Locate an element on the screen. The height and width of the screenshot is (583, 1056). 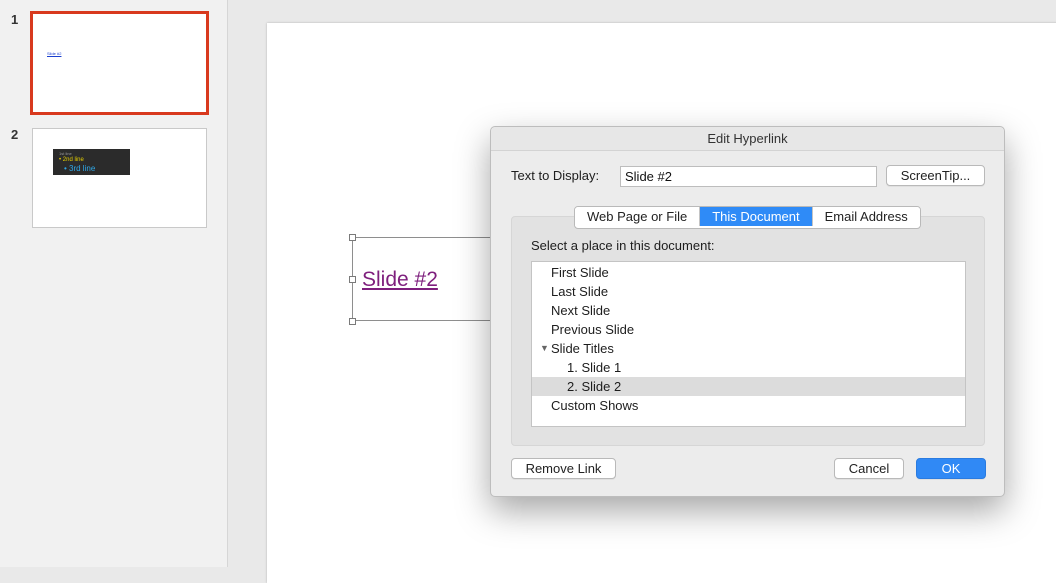
list-item-label: First Slide is located at coordinates (580, 272).